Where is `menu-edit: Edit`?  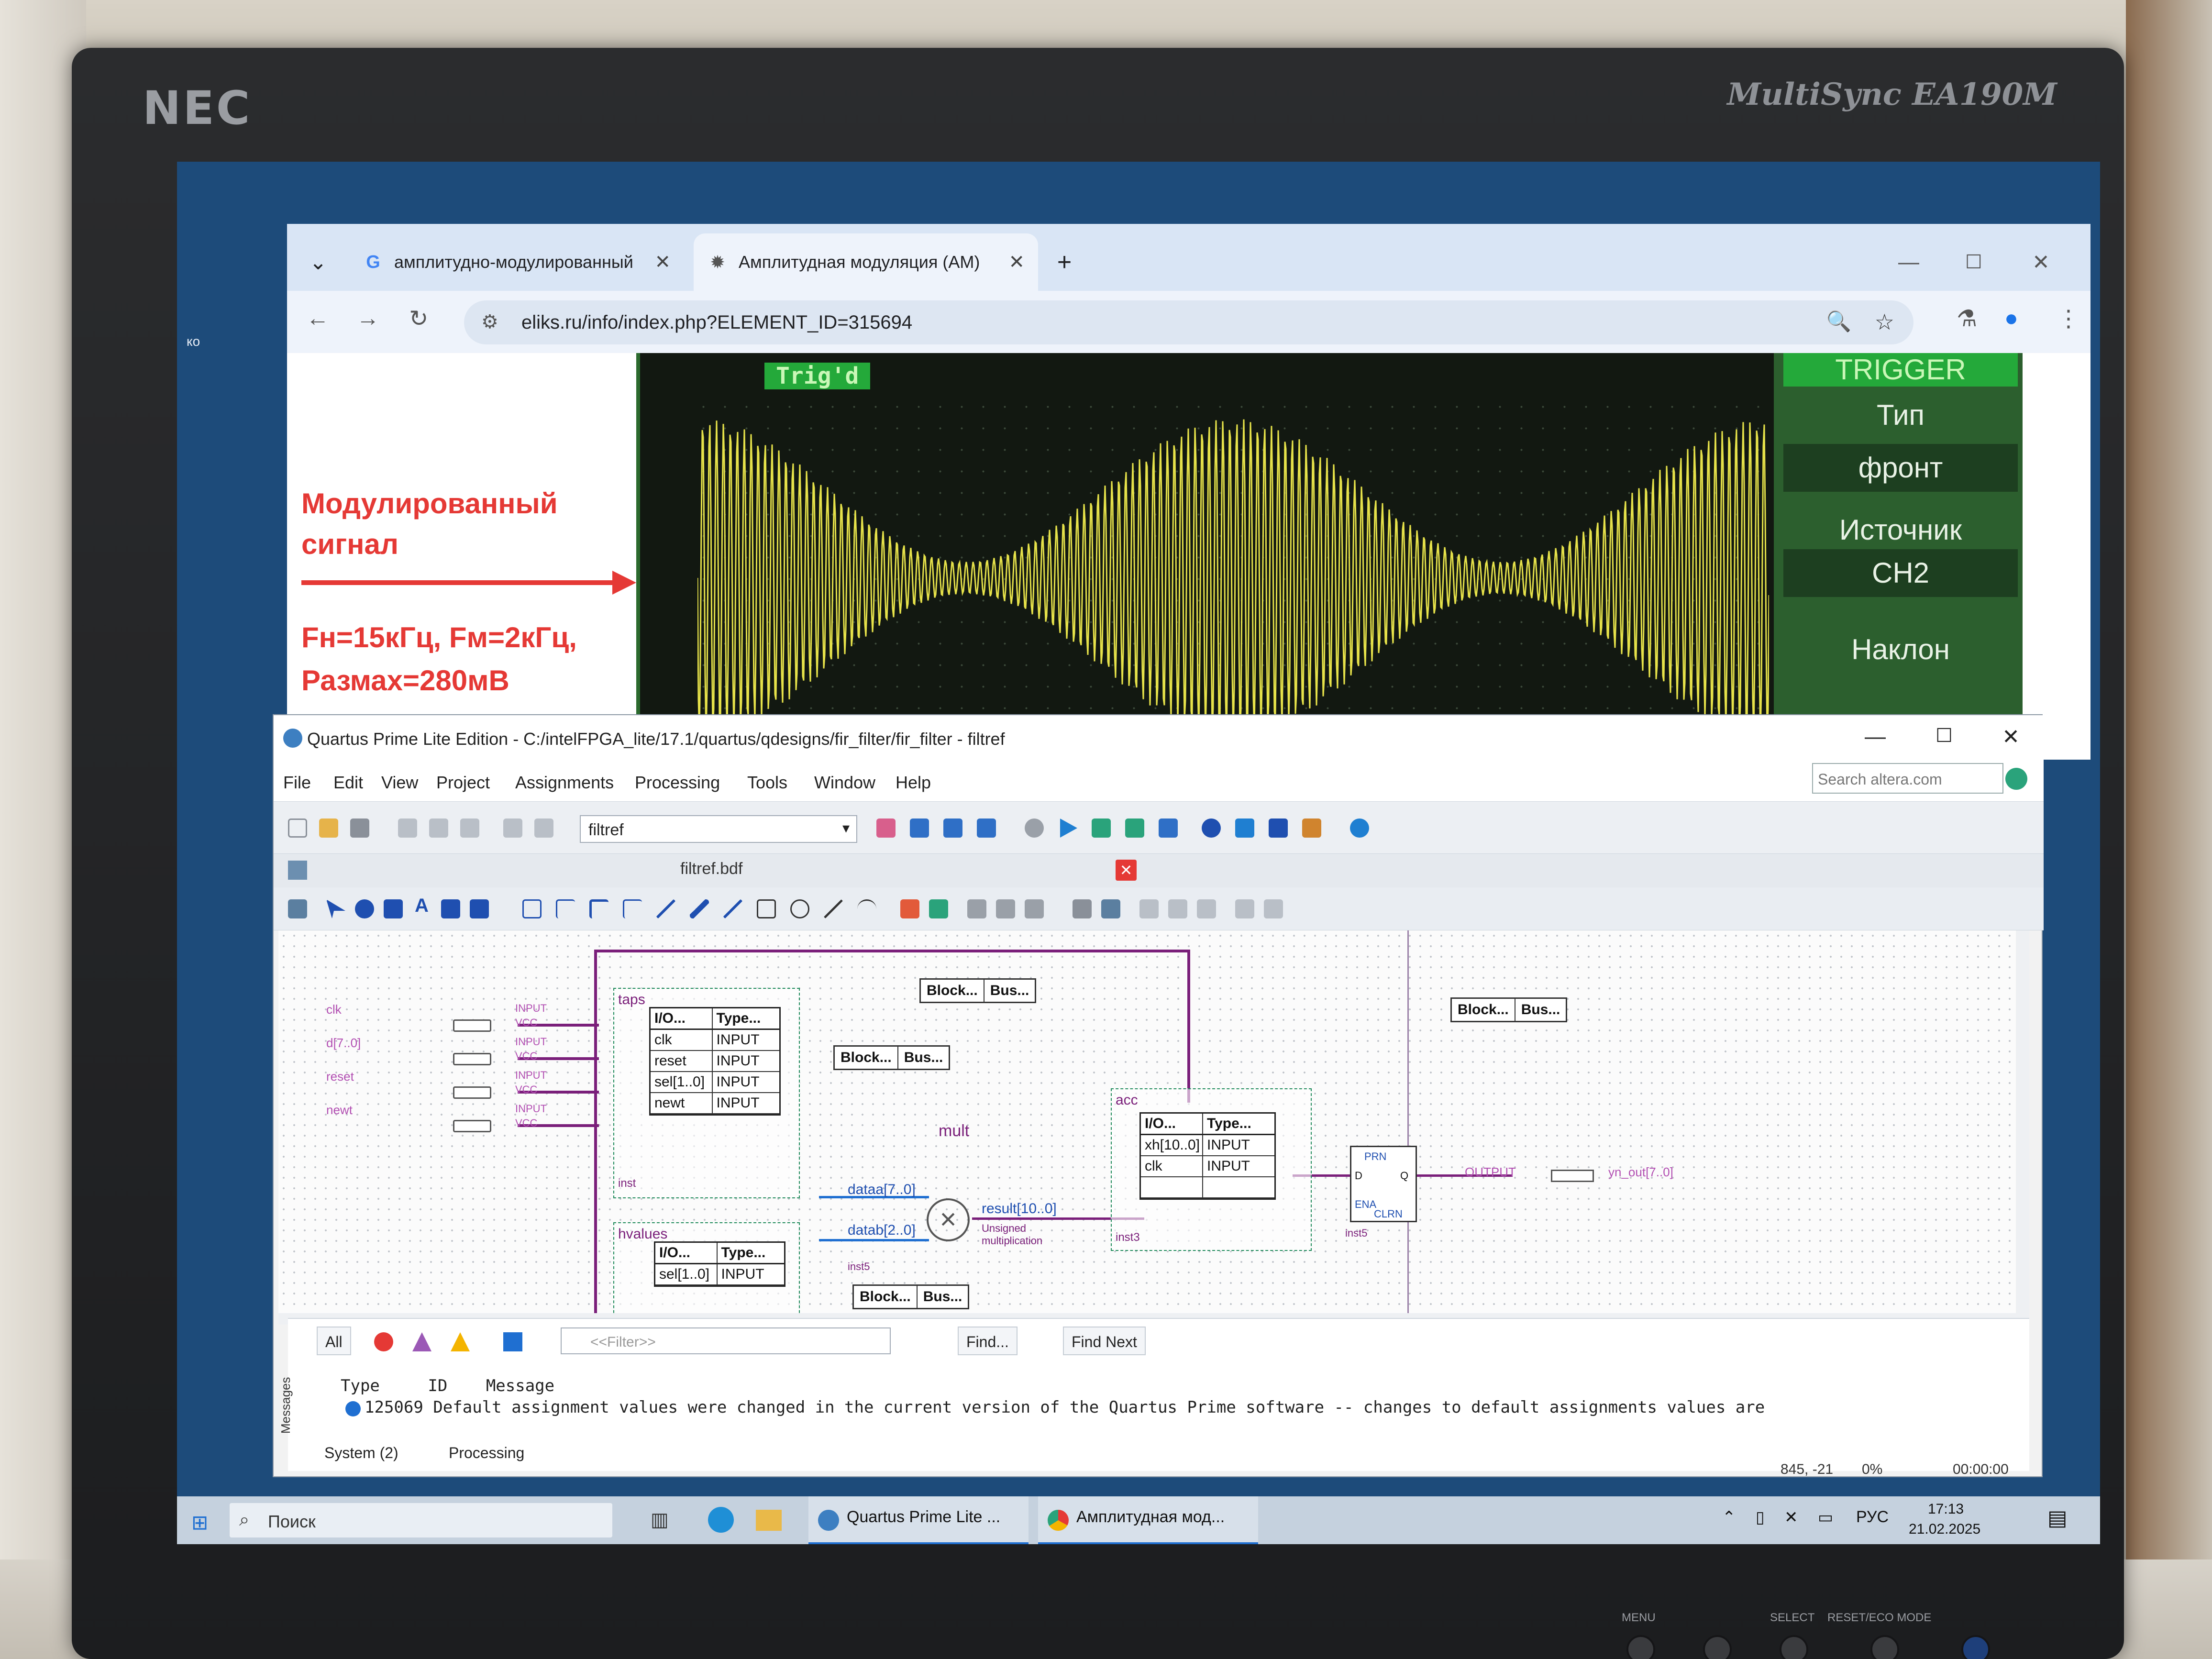 menu-edit: Edit is located at coordinates (348, 783).